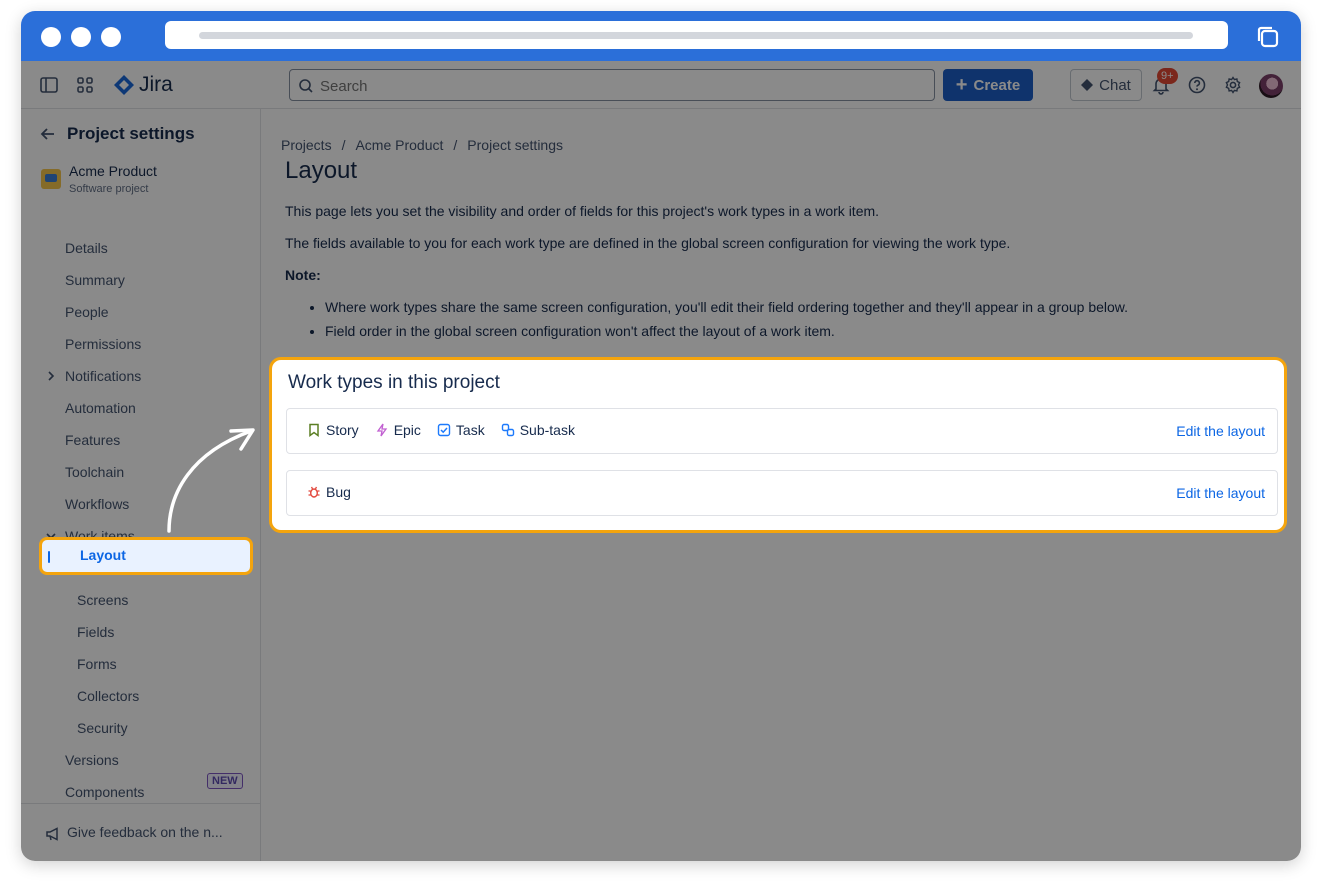 Image resolution: width=1322 pixels, height=892 pixels. What do you see at coordinates (1167, 76) in the screenshot?
I see `notification-badge: 9+` at bounding box center [1167, 76].